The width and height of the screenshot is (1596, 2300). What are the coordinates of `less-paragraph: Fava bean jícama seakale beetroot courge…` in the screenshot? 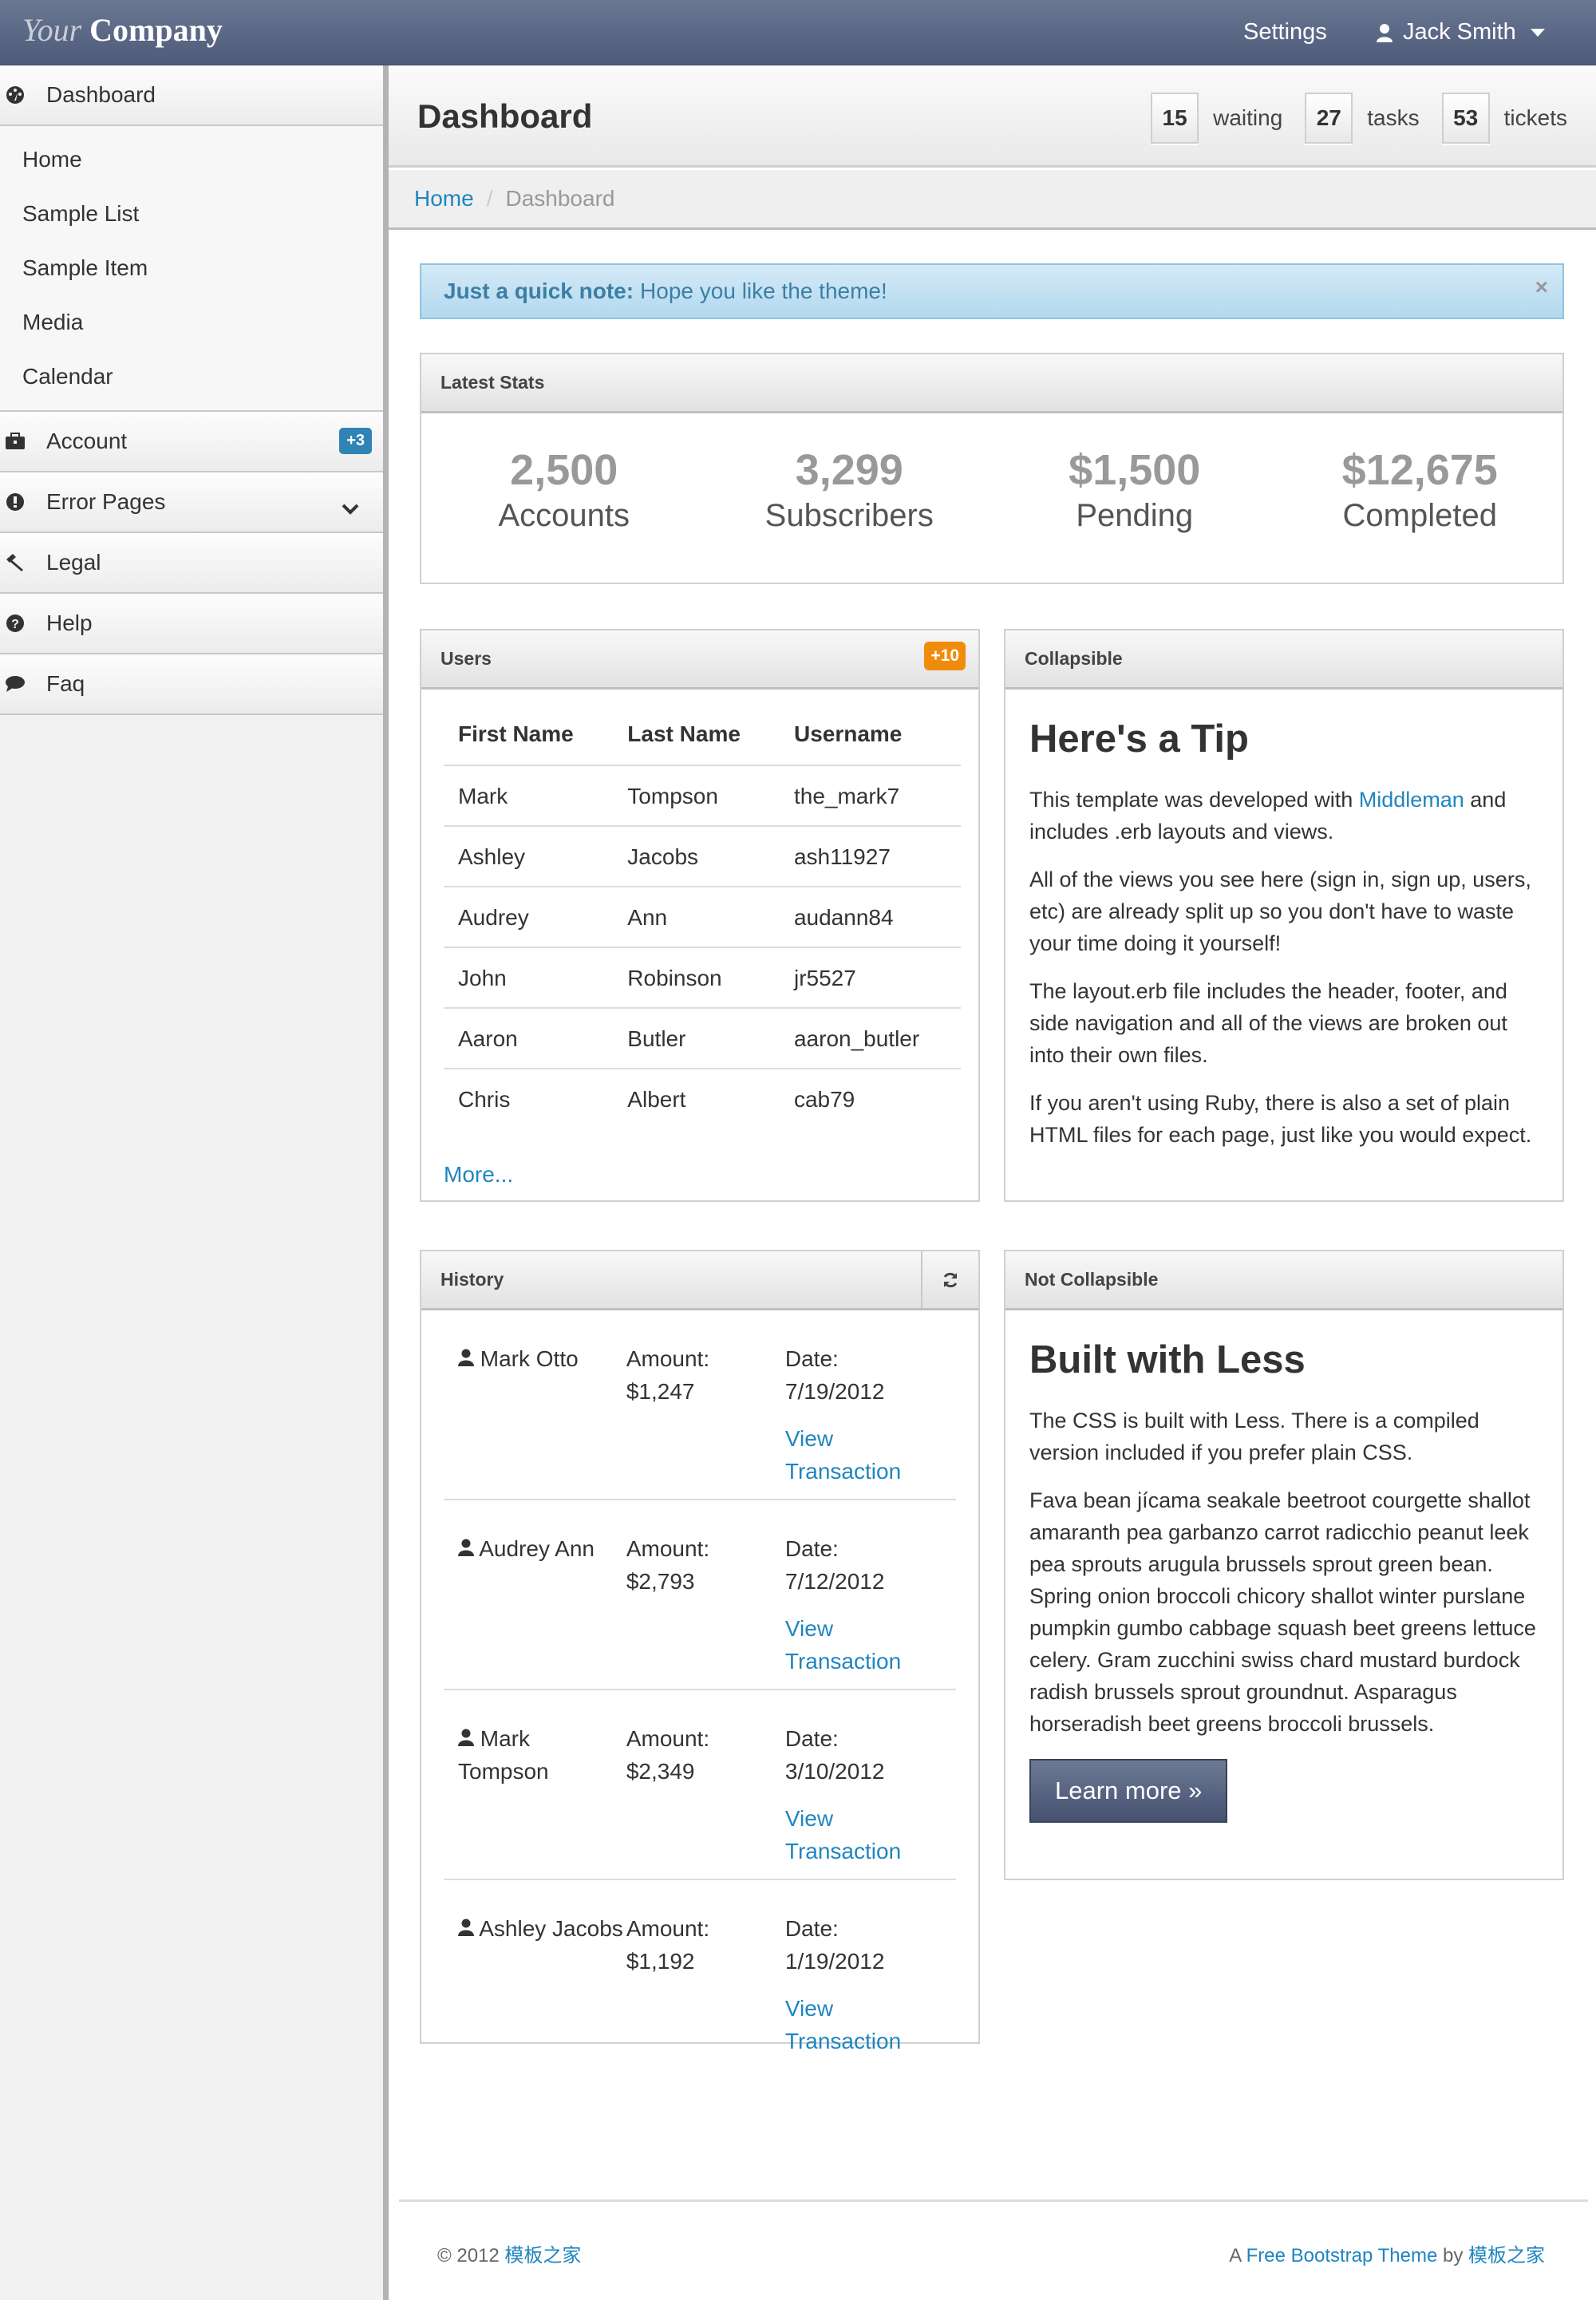 It's located at (1282, 1612).